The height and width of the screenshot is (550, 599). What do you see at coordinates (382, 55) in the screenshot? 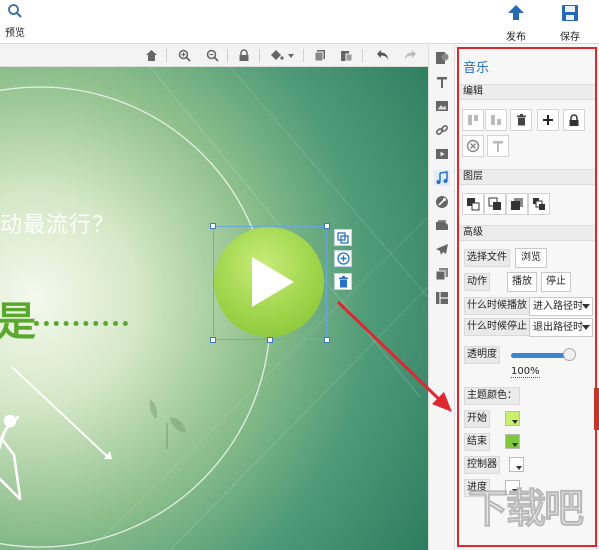
I see `undo-icon` at bounding box center [382, 55].